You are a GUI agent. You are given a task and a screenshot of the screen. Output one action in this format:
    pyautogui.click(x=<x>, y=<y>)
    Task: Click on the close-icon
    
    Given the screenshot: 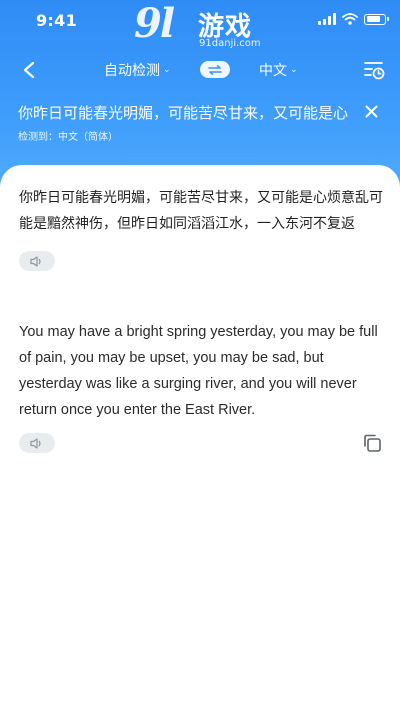 What is the action you would take?
    pyautogui.click(x=371, y=111)
    